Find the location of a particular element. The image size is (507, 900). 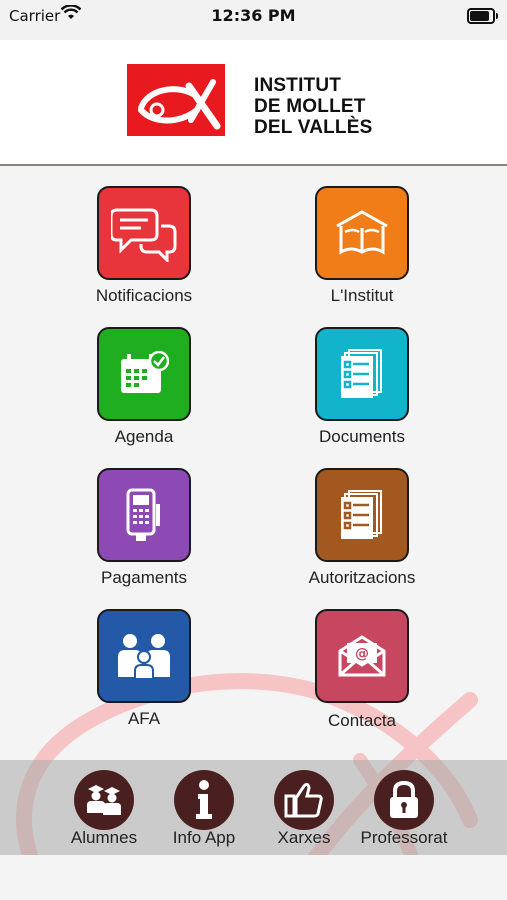

tile-agenda: Agenda is located at coordinates (144, 387).